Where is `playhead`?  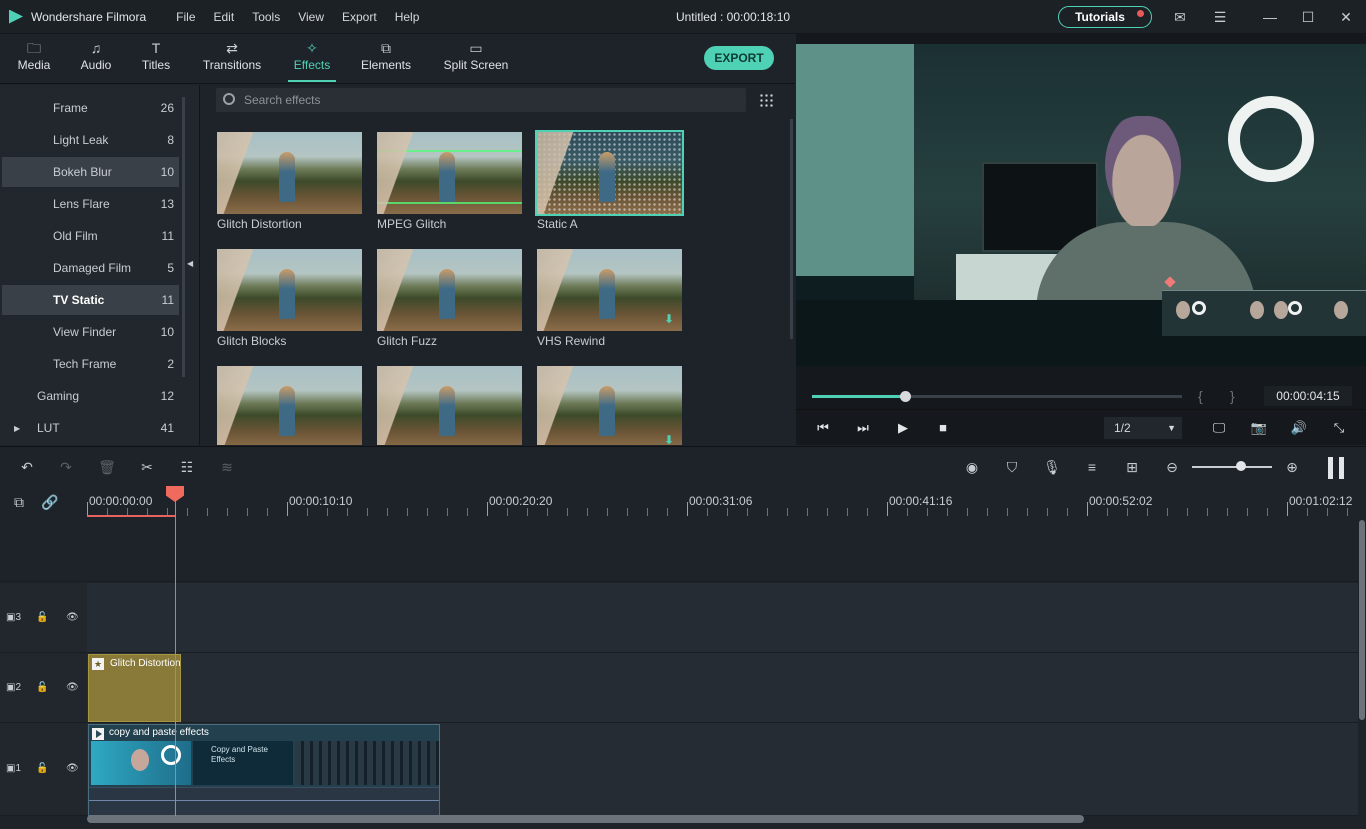
playhead is located at coordinates (175, 658).